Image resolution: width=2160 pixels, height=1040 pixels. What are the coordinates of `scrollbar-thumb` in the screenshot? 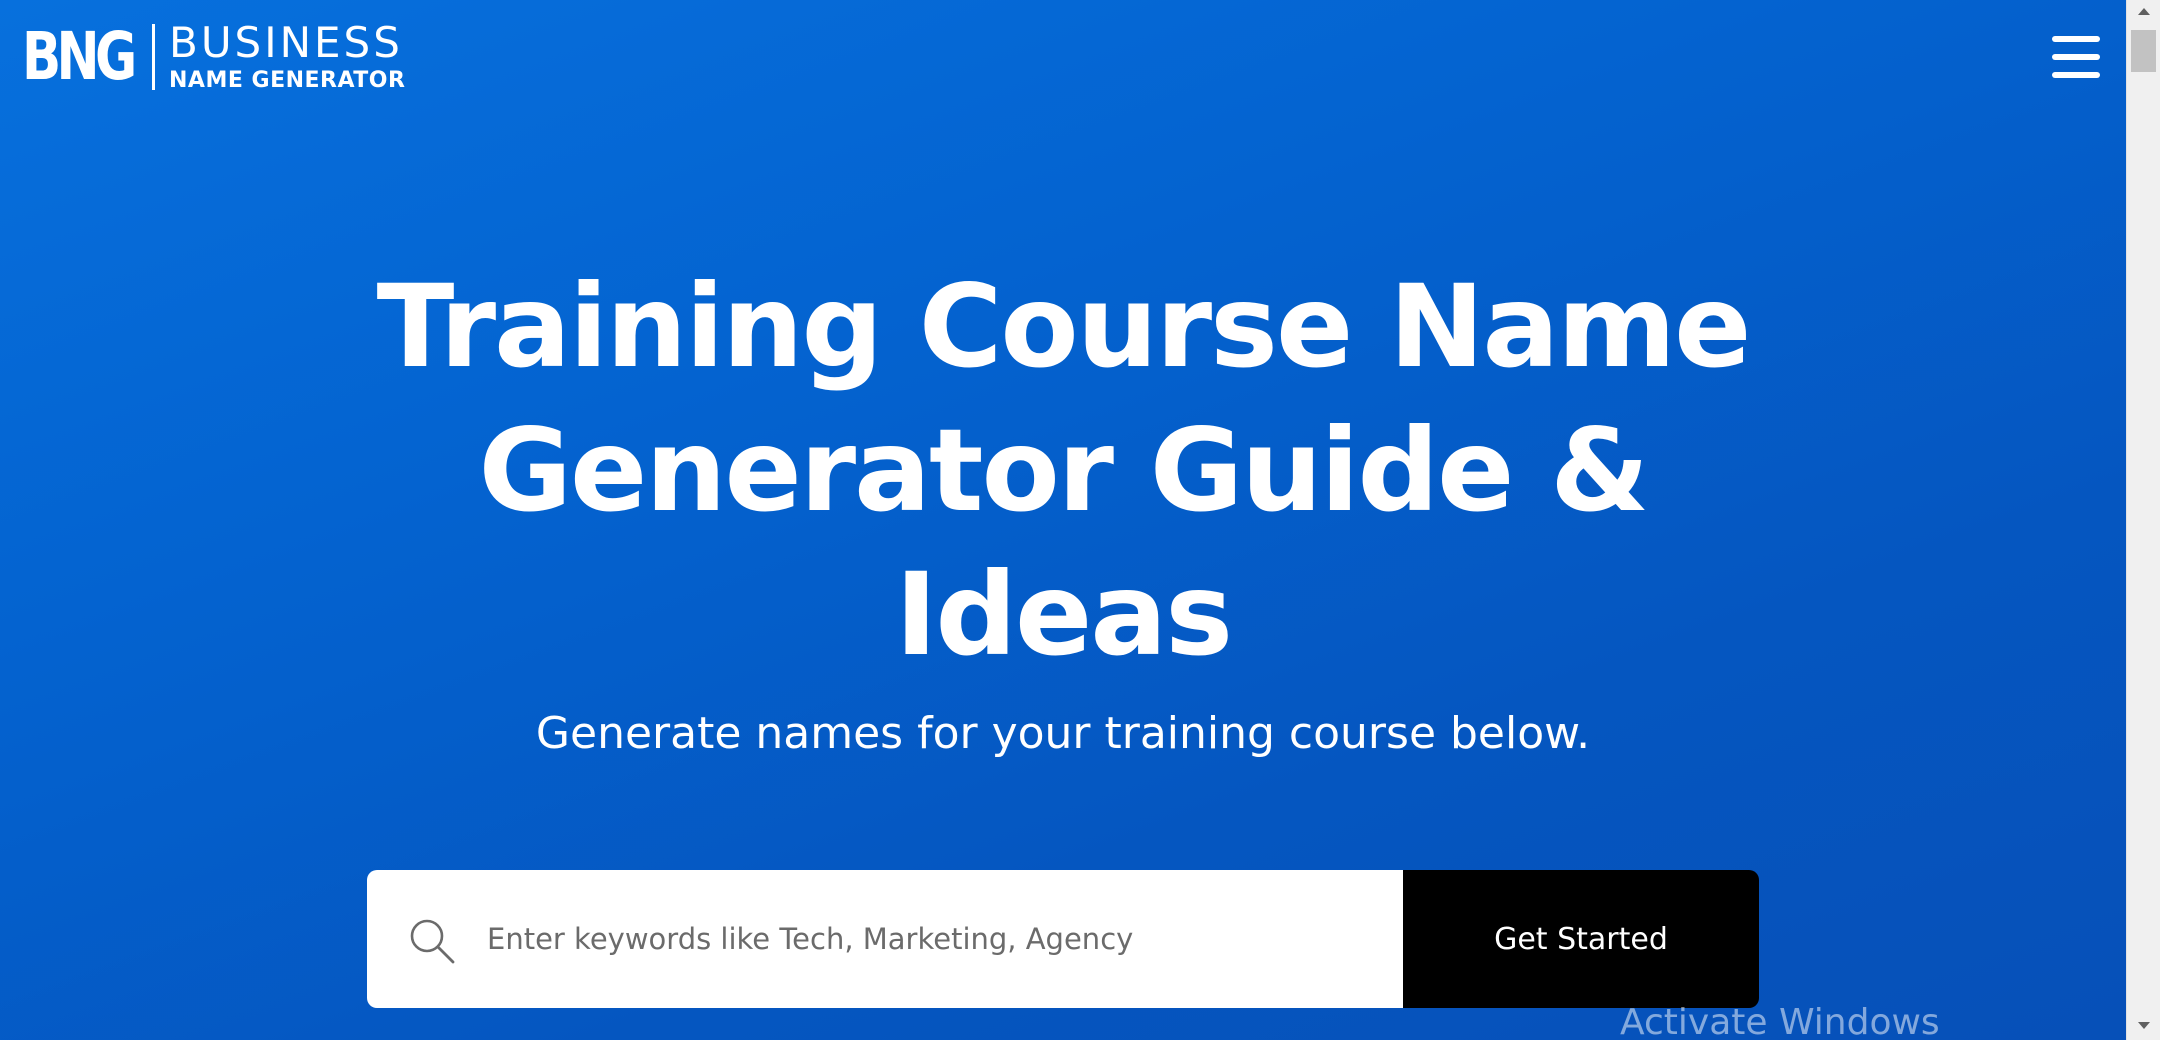 It's located at (2143, 51).